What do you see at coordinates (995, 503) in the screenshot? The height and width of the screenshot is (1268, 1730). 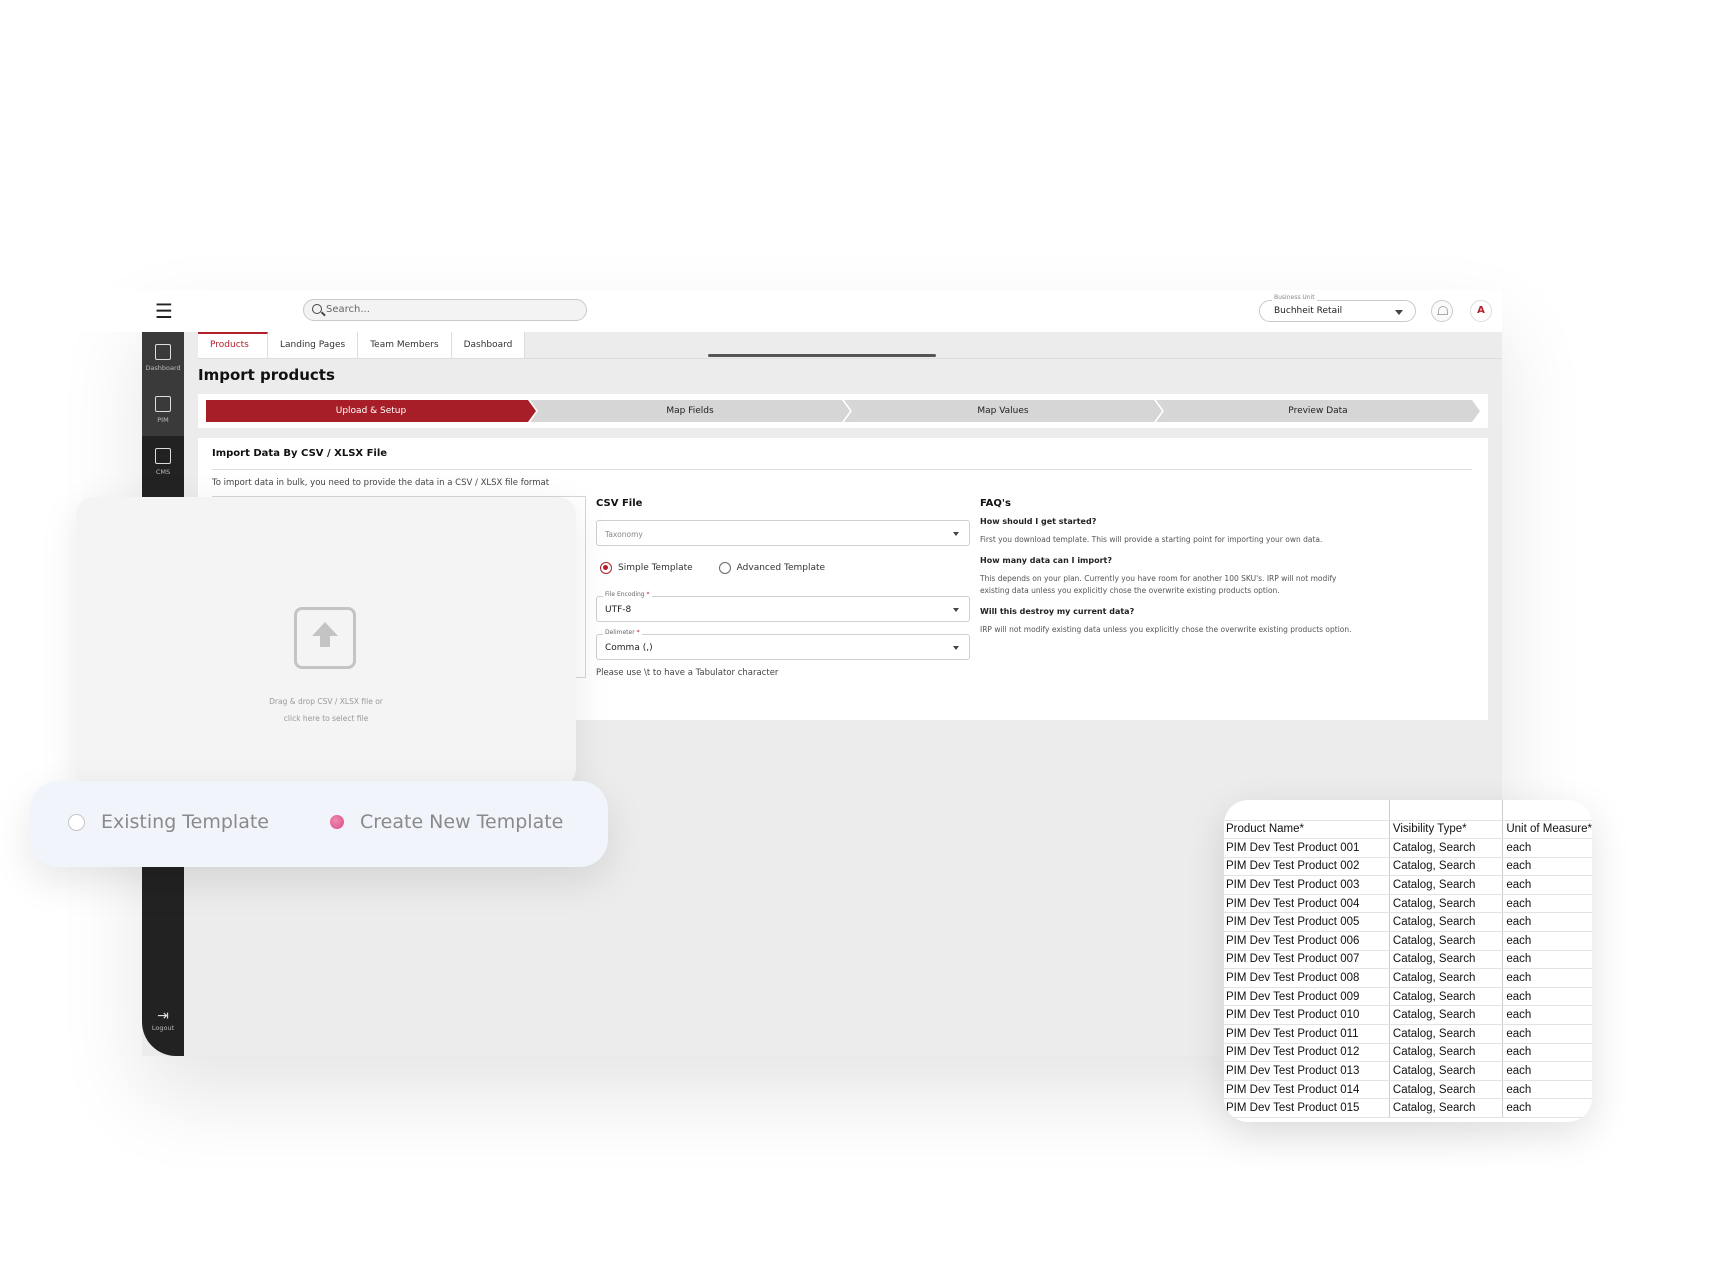 I see `faq-title: FAQ's` at bounding box center [995, 503].